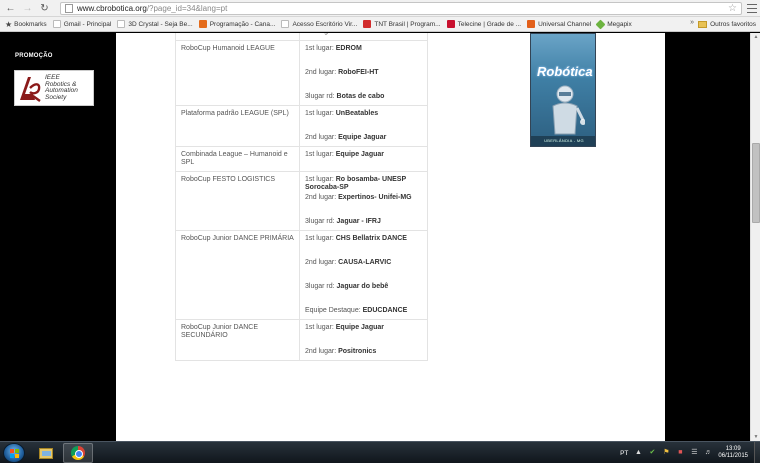  What do you see at coordinates (756, 437) in the screenshot?
I see `scroll-down-icon: ▼` at bounding box center [756, 437].